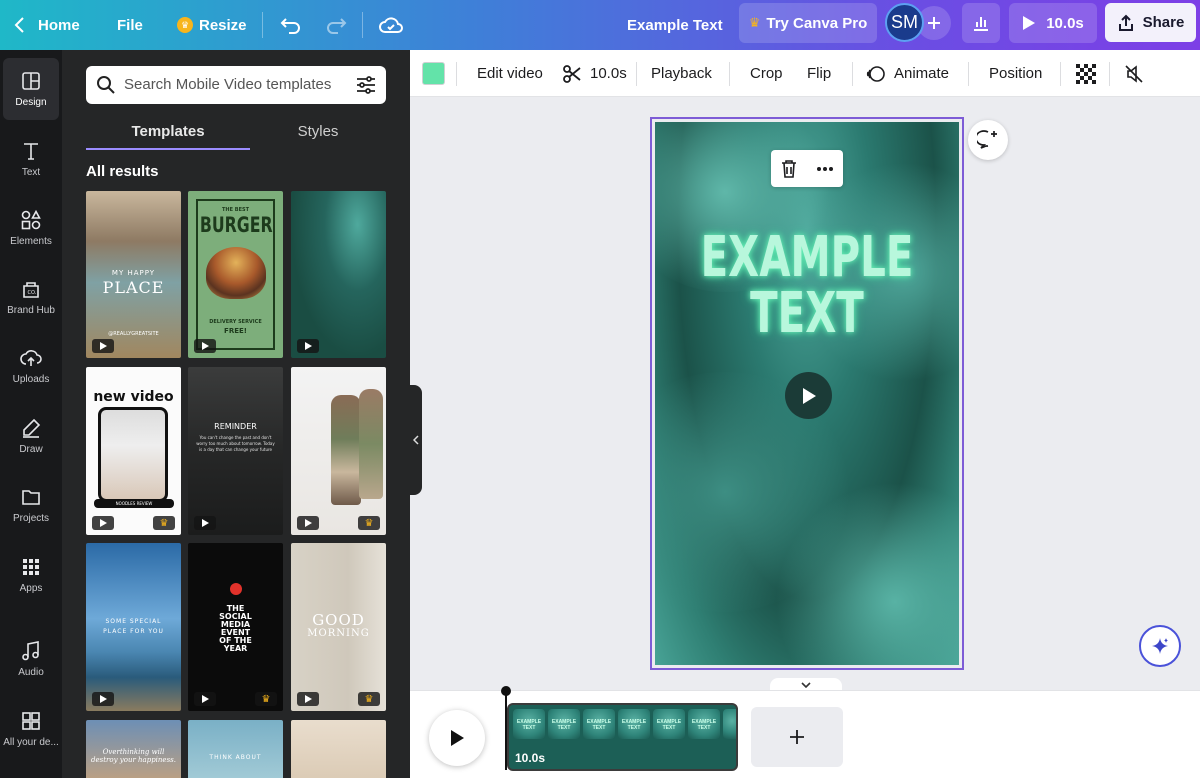  I want to click on insights-button, so click(981, 23).